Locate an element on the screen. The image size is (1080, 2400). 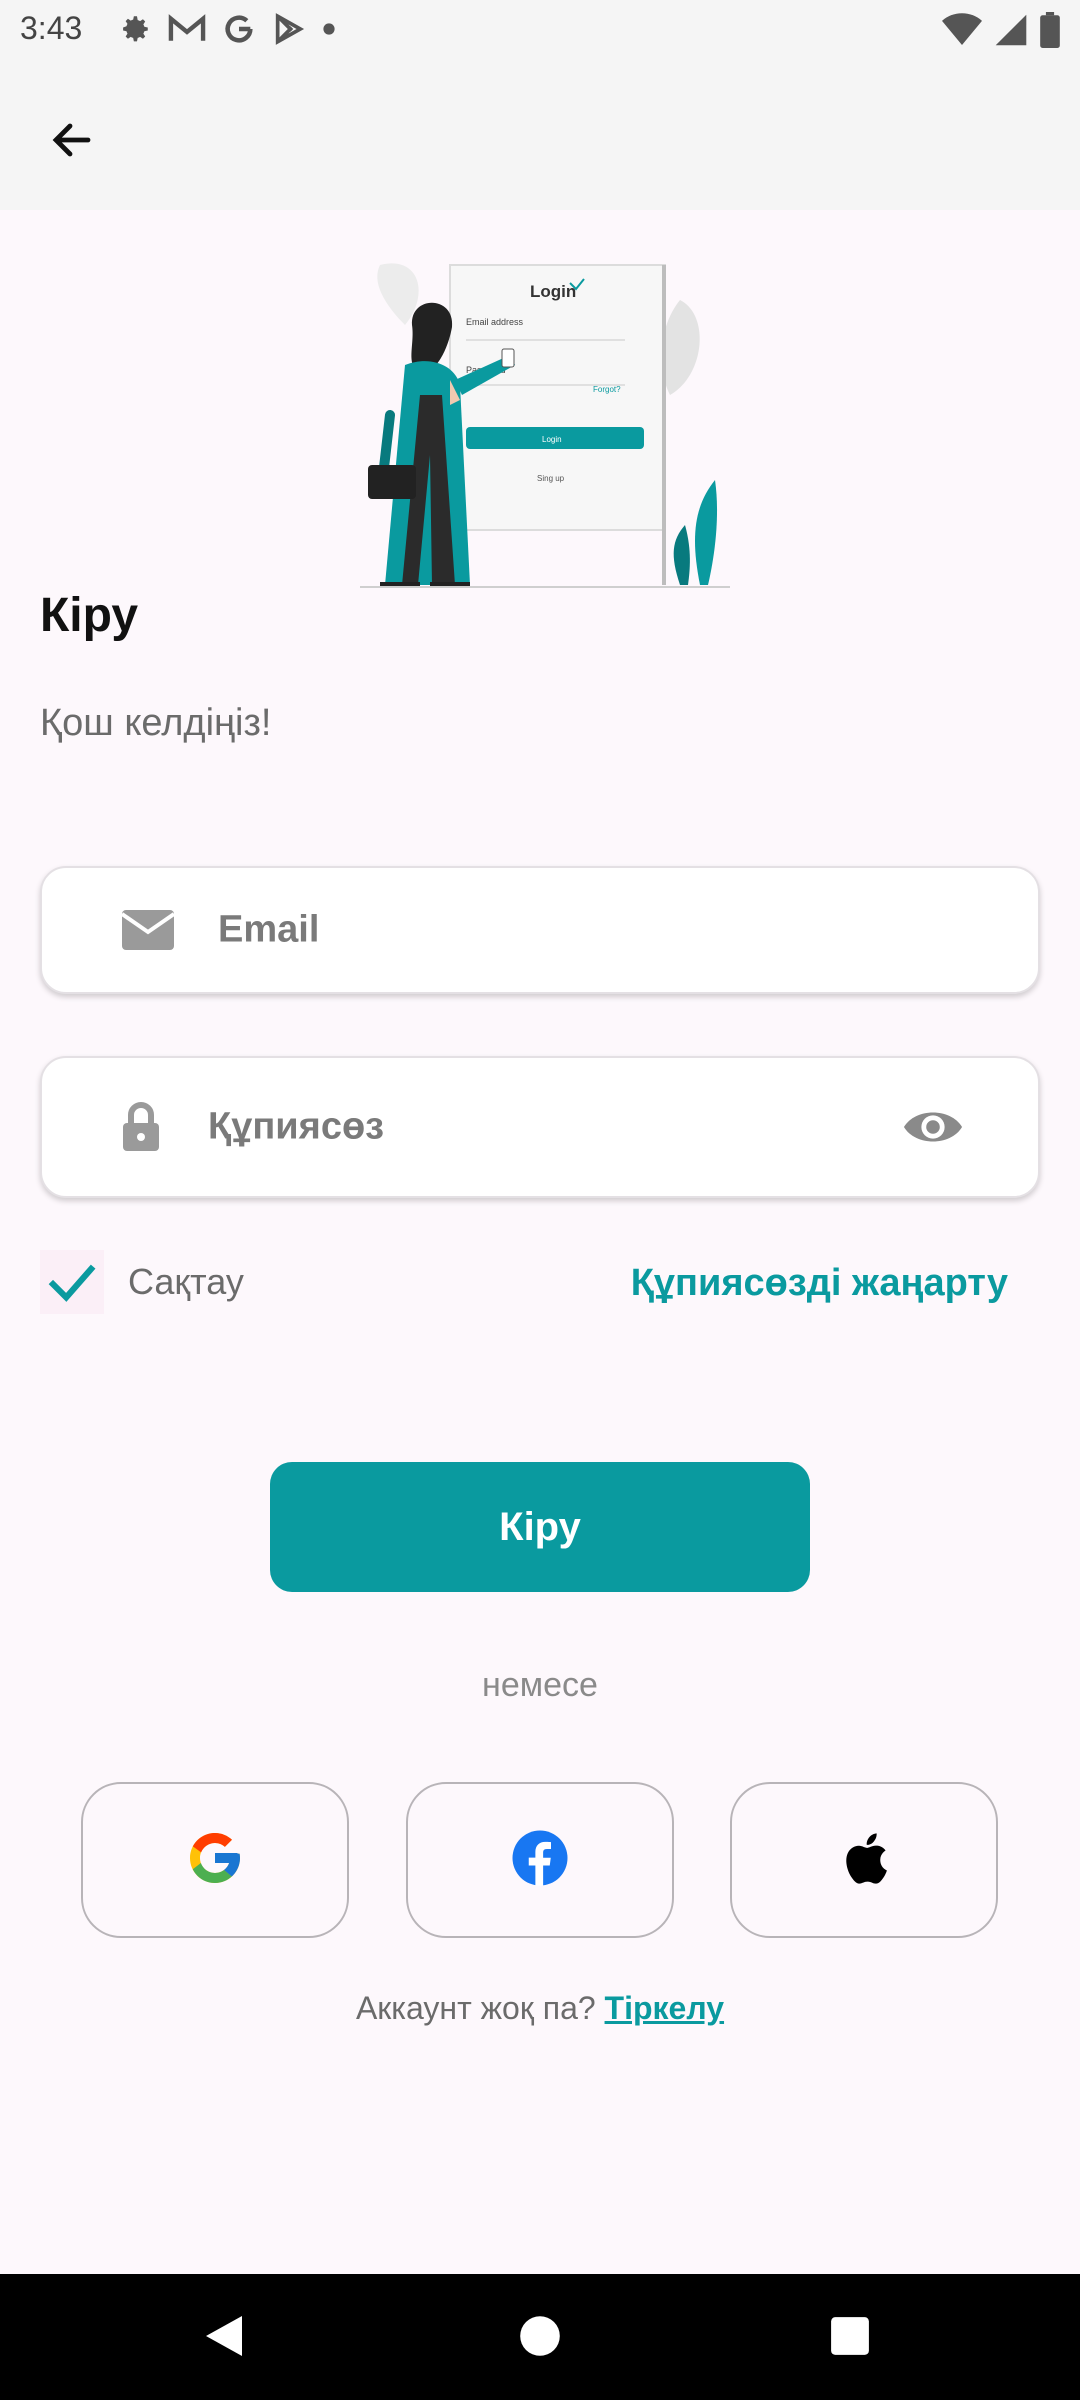
signup-row: Аккаунт жоқ па? Тіркелу is located at coordinates (540, 2008).